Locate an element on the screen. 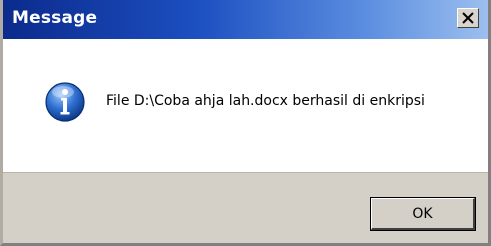 The image size is (491, 246). info-icon is located at coordinates (65, 102).